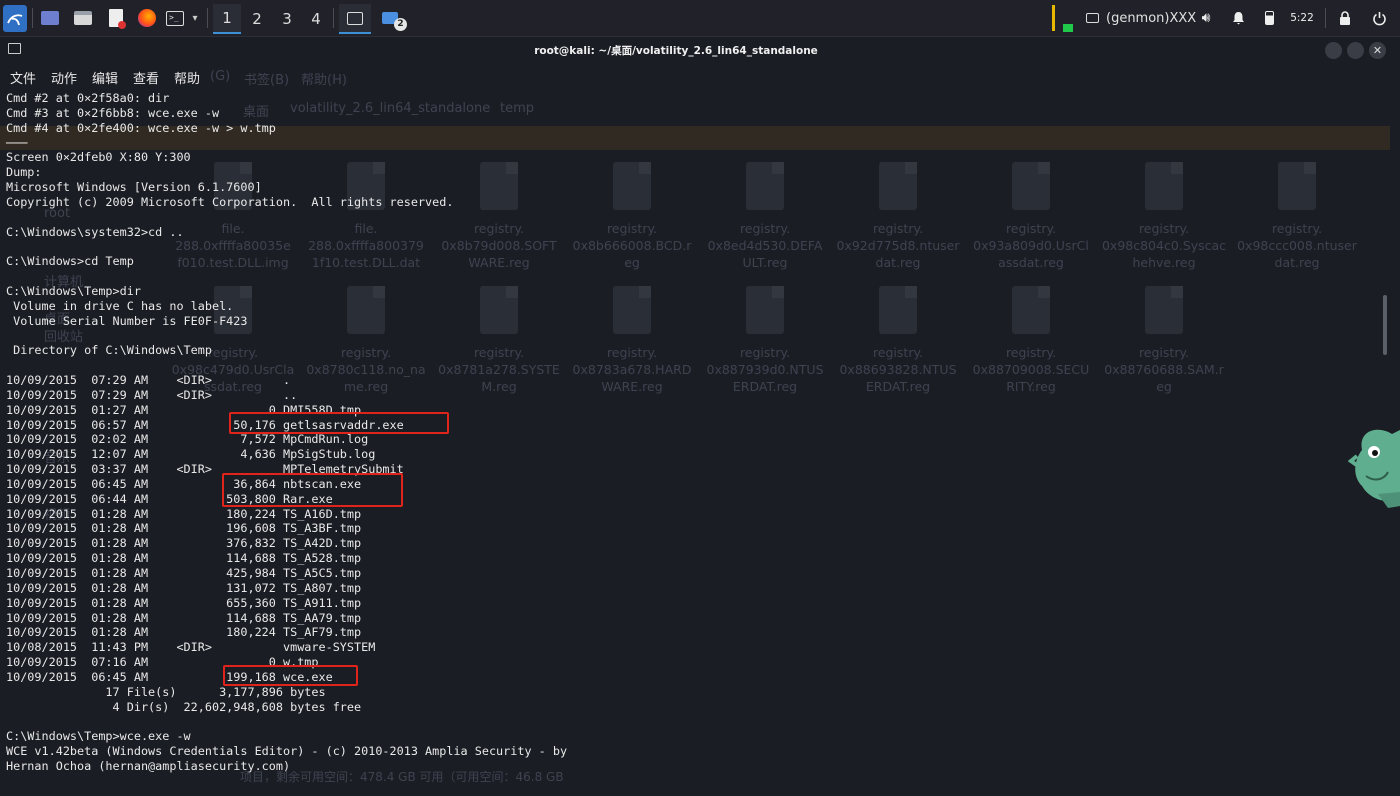 The height and width of the screenshot is (796, 1400). I want to click on clock: 5:22, so click(1302, 18).